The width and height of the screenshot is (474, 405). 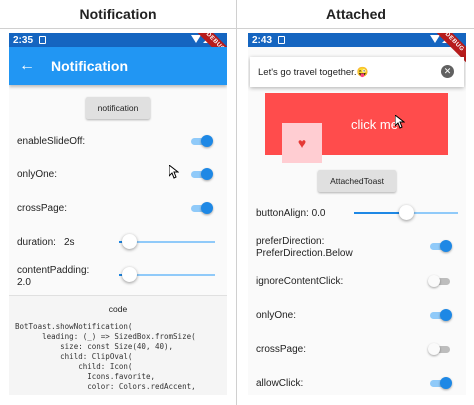 What do you see at coordinates (167, 275) in the screenshot?
I see `content-padding-slider` at bounding box center [167, 275].